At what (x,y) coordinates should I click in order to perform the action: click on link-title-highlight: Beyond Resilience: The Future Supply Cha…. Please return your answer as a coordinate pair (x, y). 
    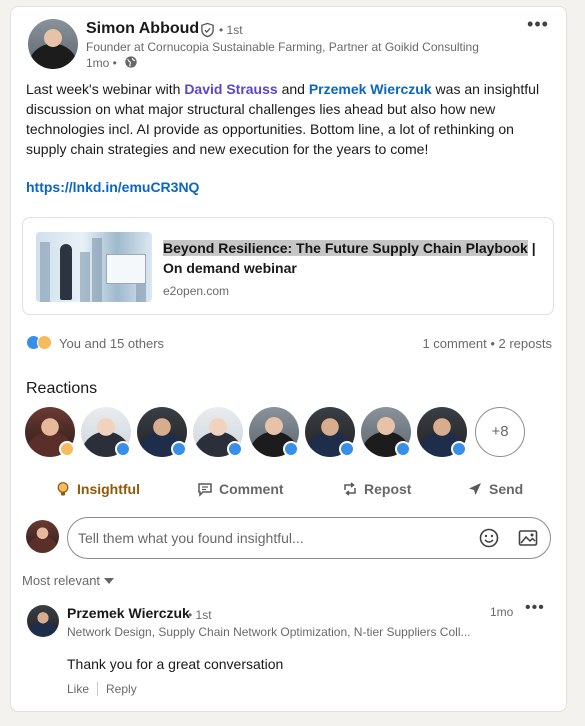
    Looking at the image, I should click on (345, 248).